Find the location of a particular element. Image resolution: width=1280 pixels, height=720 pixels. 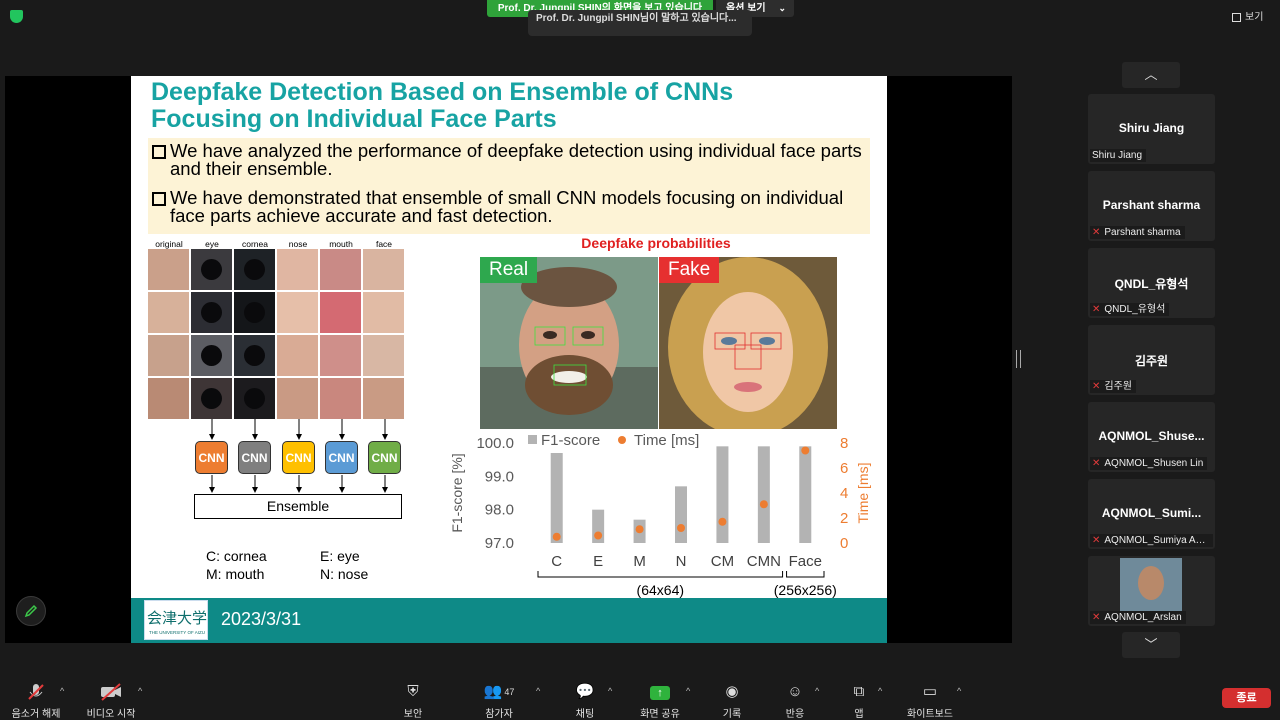

reactions-options-caret: ^ is located at coordinates (817, 691).